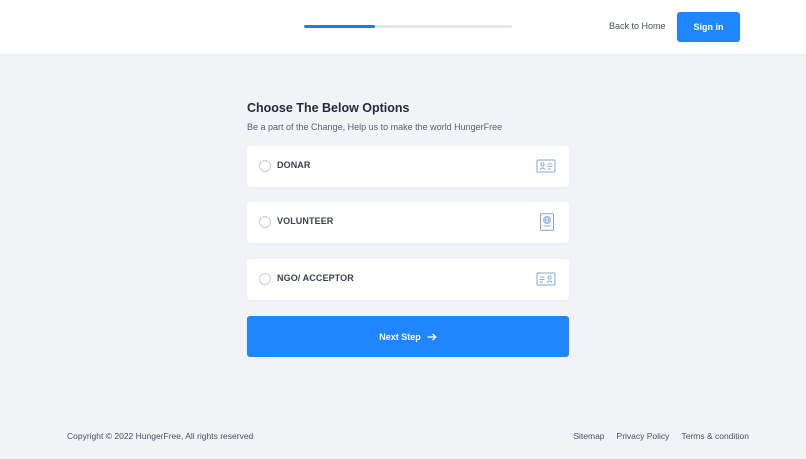  Describe the element at coordinates (400, 336) in the screenshot. I see `next-step-label: Next Step` at that location.